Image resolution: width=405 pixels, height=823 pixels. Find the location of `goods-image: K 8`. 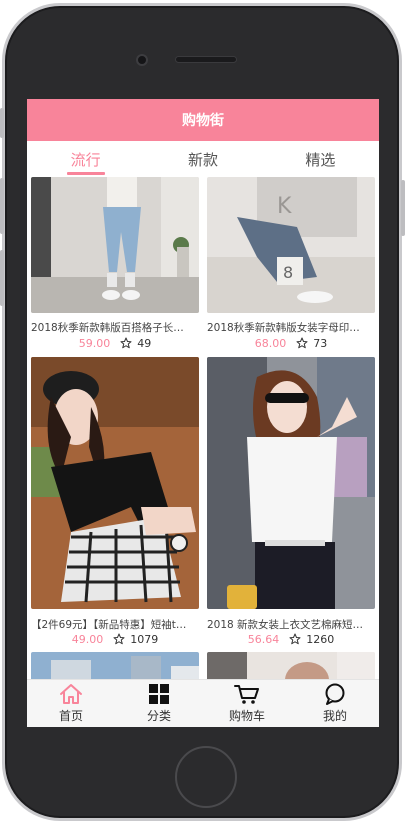

goods-image: K 8 is located at coordinates (291, 245).